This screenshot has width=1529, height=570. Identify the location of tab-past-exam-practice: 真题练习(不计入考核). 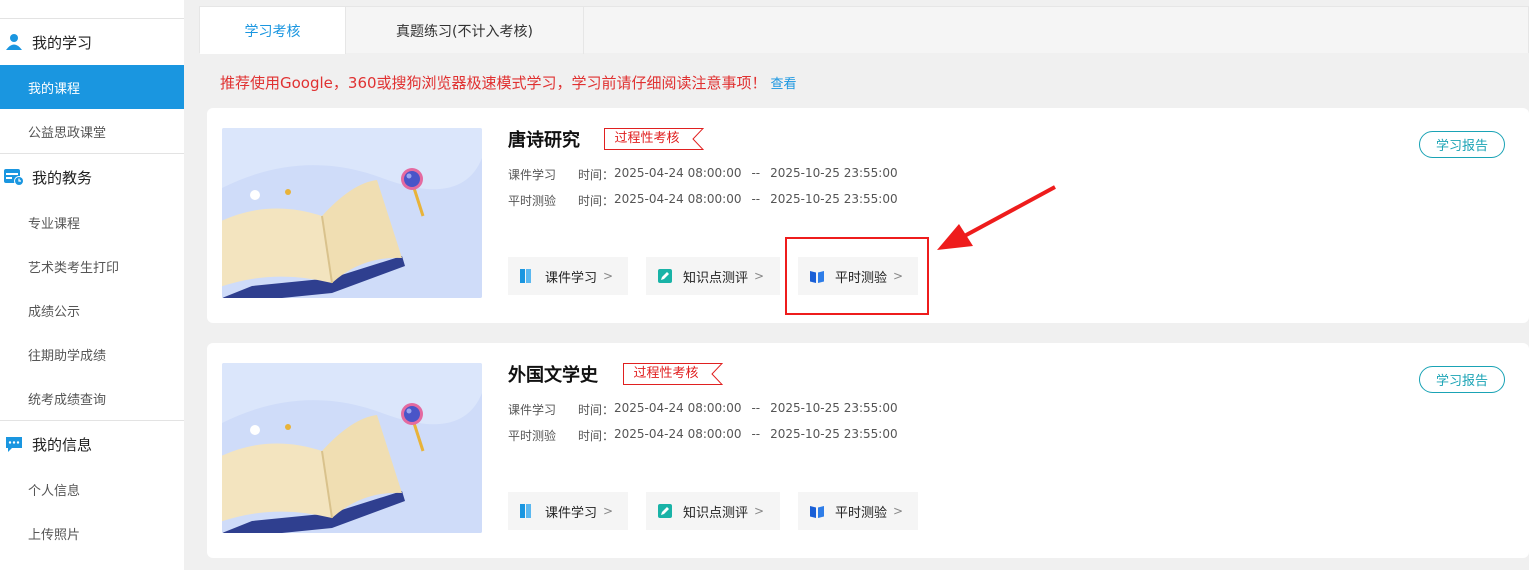
(465, 30).